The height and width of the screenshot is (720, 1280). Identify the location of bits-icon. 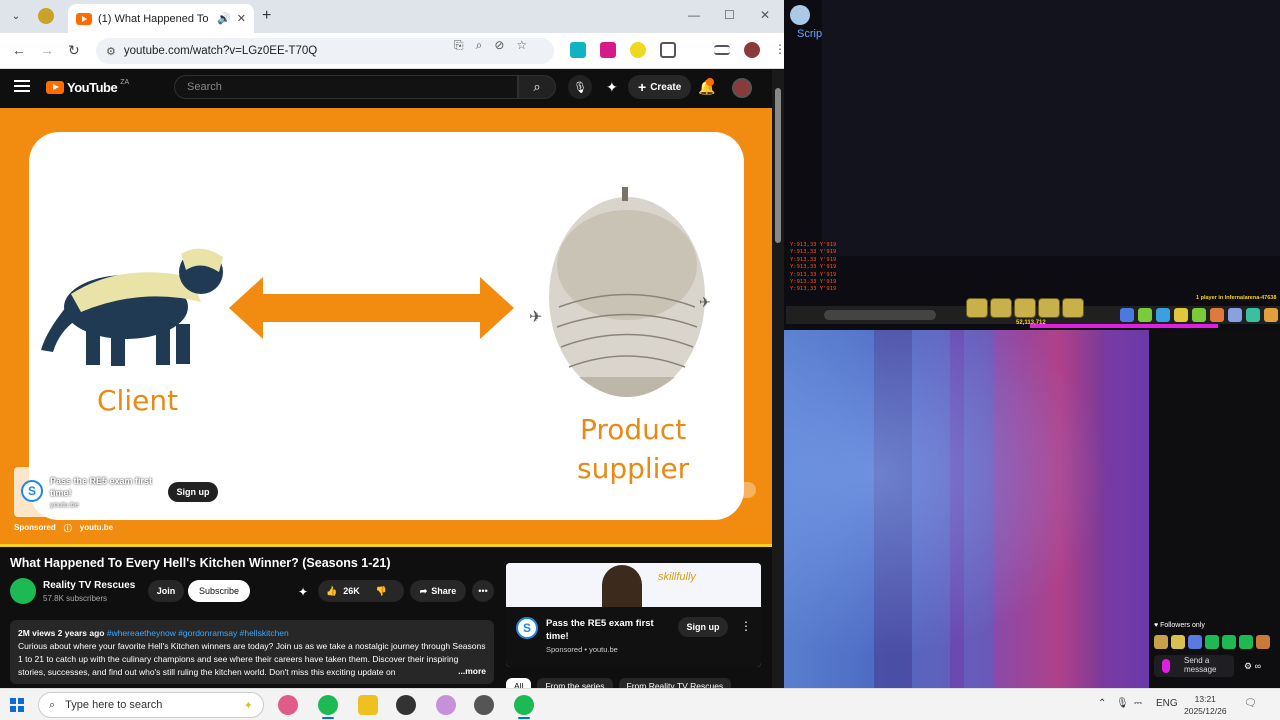
(1166, 666).